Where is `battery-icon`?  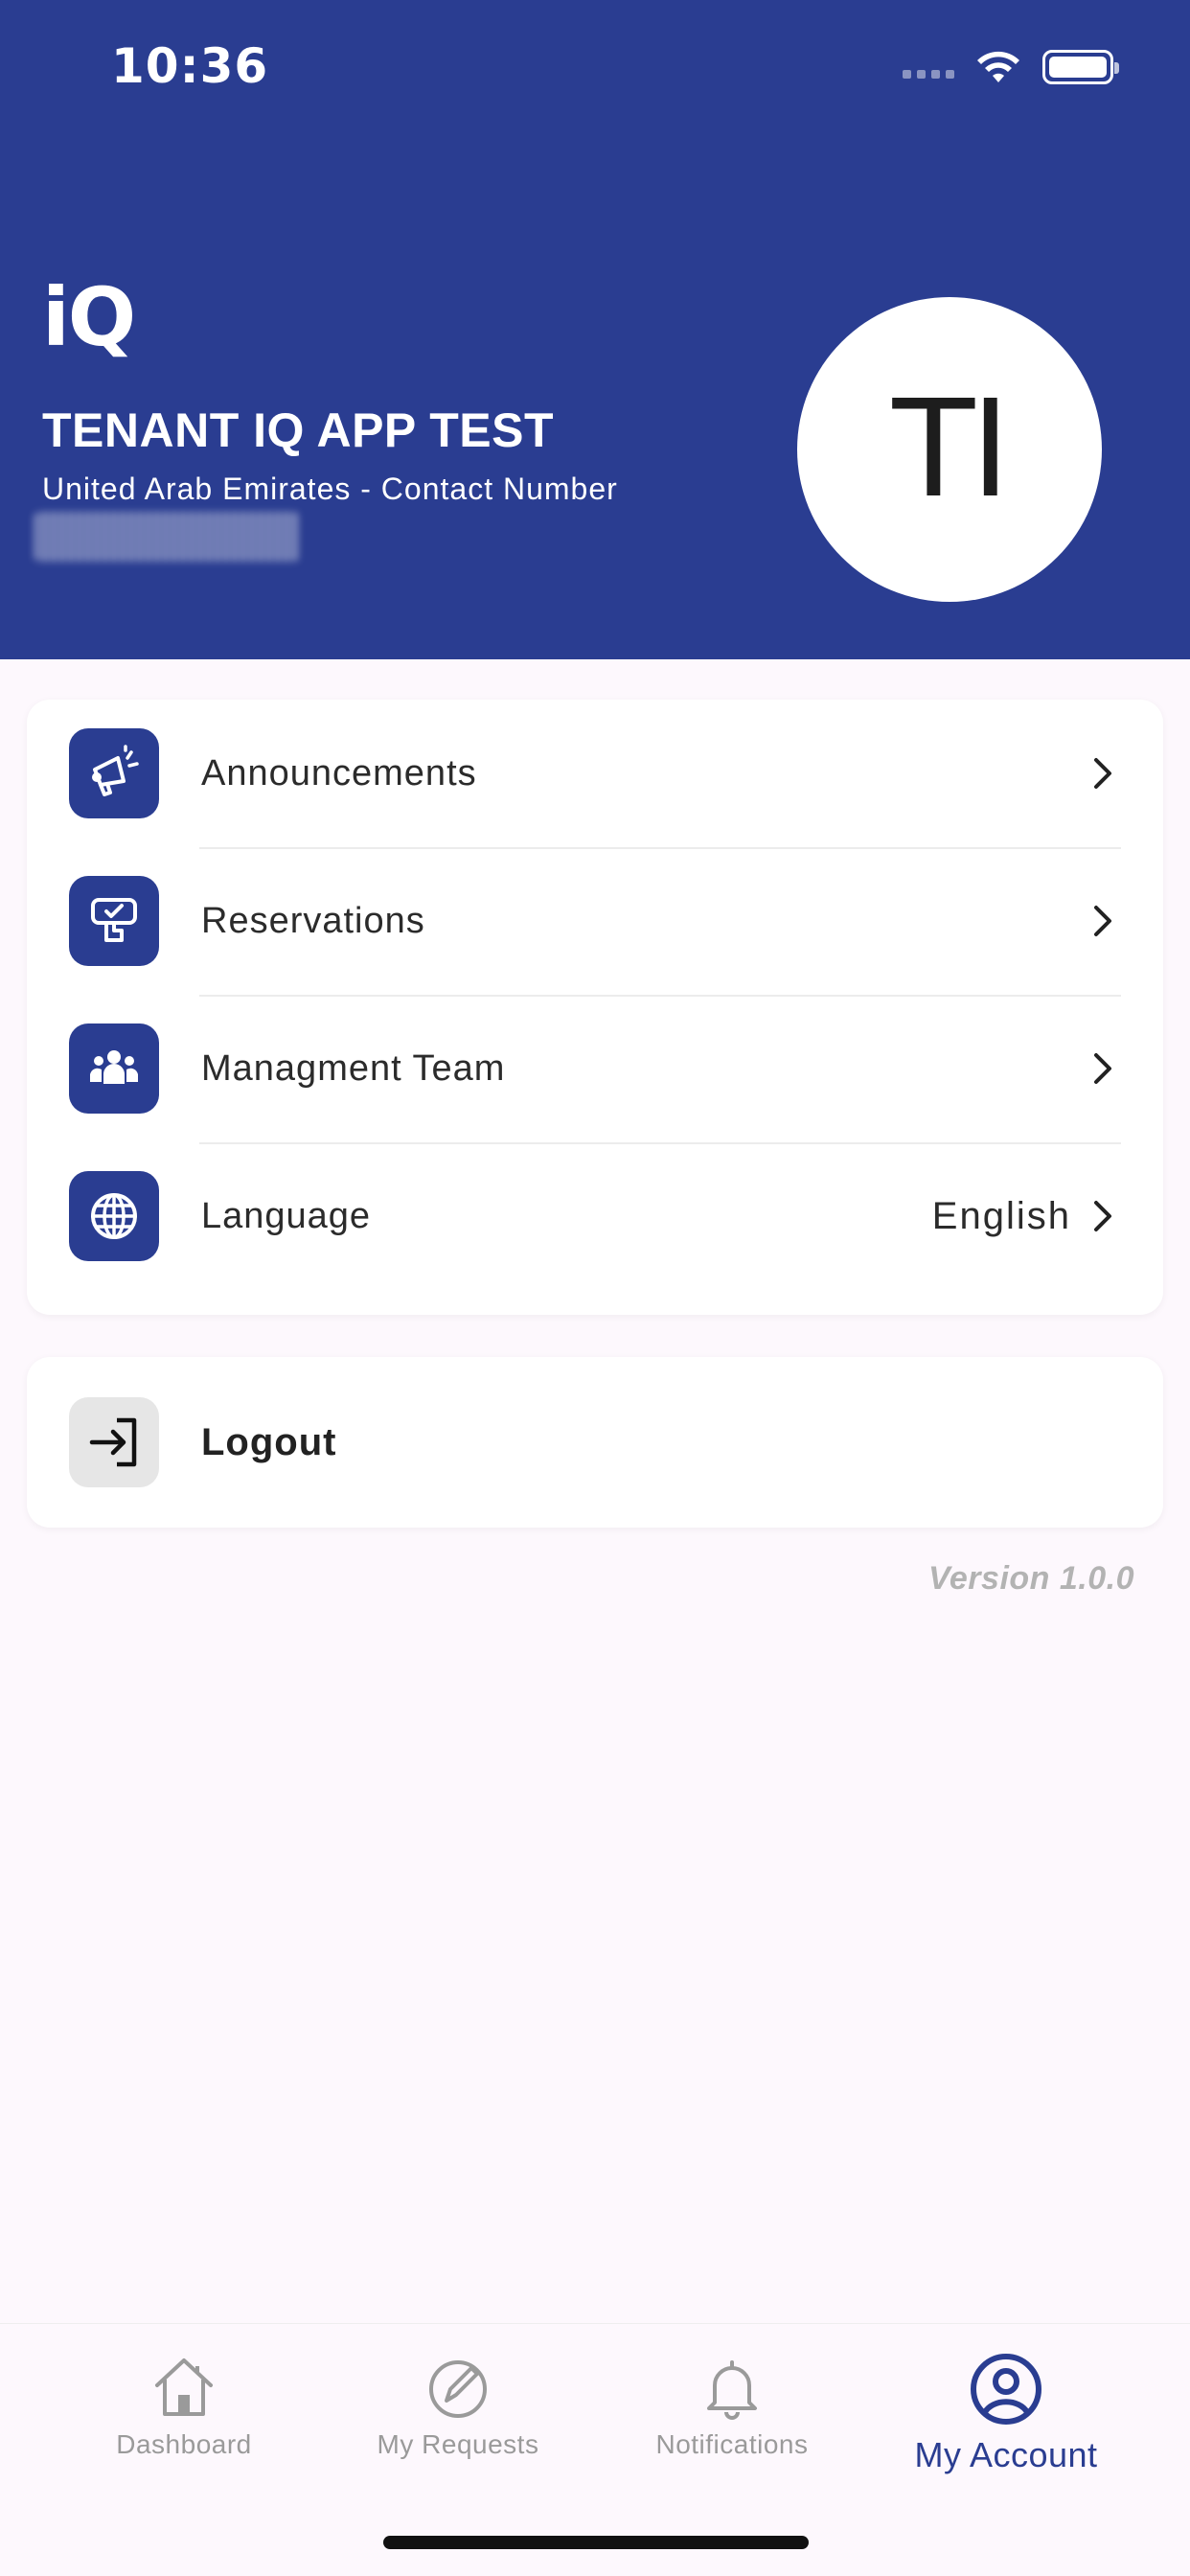
battery-icon is located at coordinates (1080, 67).